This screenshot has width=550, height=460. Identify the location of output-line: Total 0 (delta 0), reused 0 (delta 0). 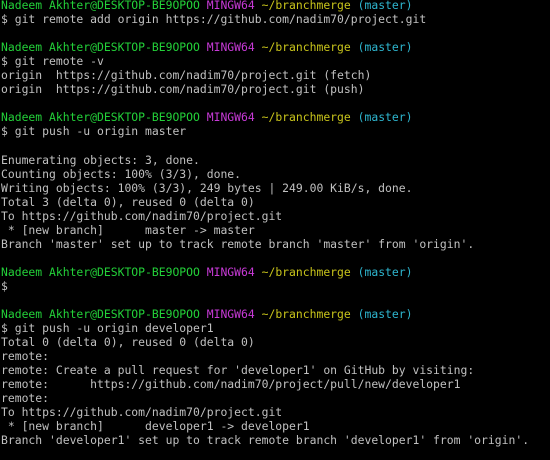
(265, 342).